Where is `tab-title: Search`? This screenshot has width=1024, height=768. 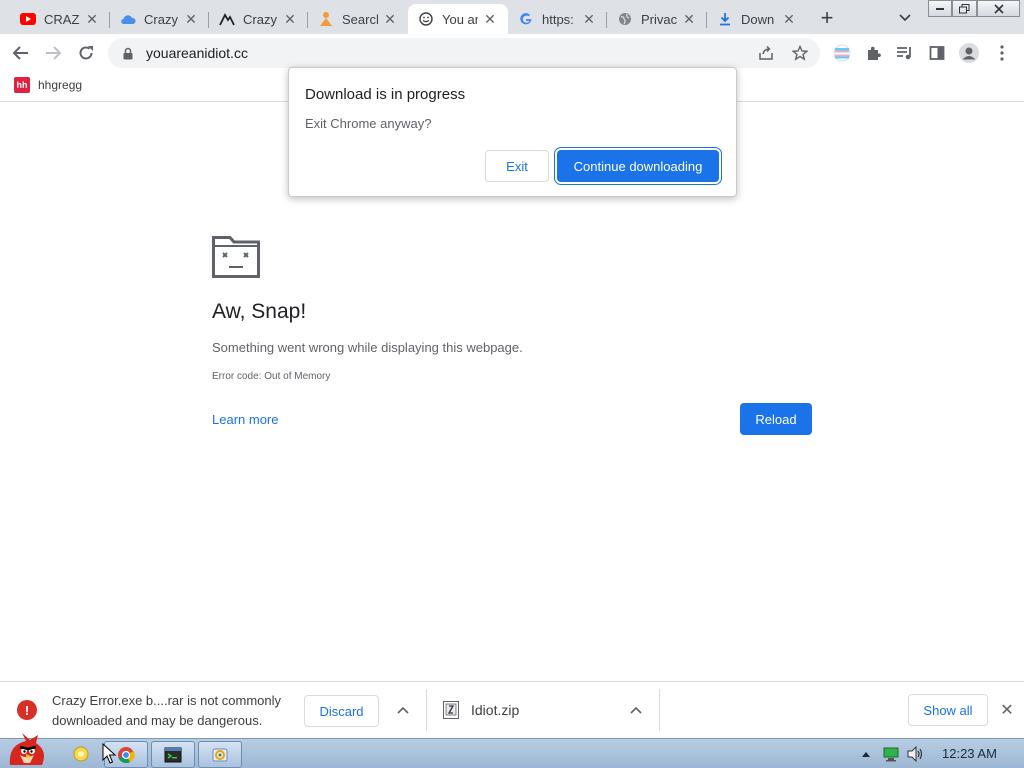
tab-title: Search is located at coordinates (360, 19).